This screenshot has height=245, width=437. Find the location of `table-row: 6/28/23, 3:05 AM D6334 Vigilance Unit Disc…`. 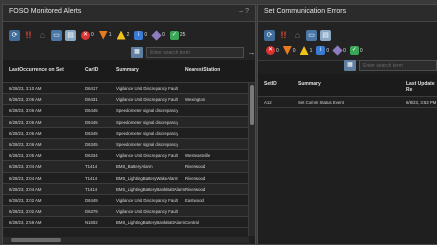

table-row: 6/28/23, 3:05 AM D6334 Vigilance Unit Disc… is located at coordinates (129, 156).